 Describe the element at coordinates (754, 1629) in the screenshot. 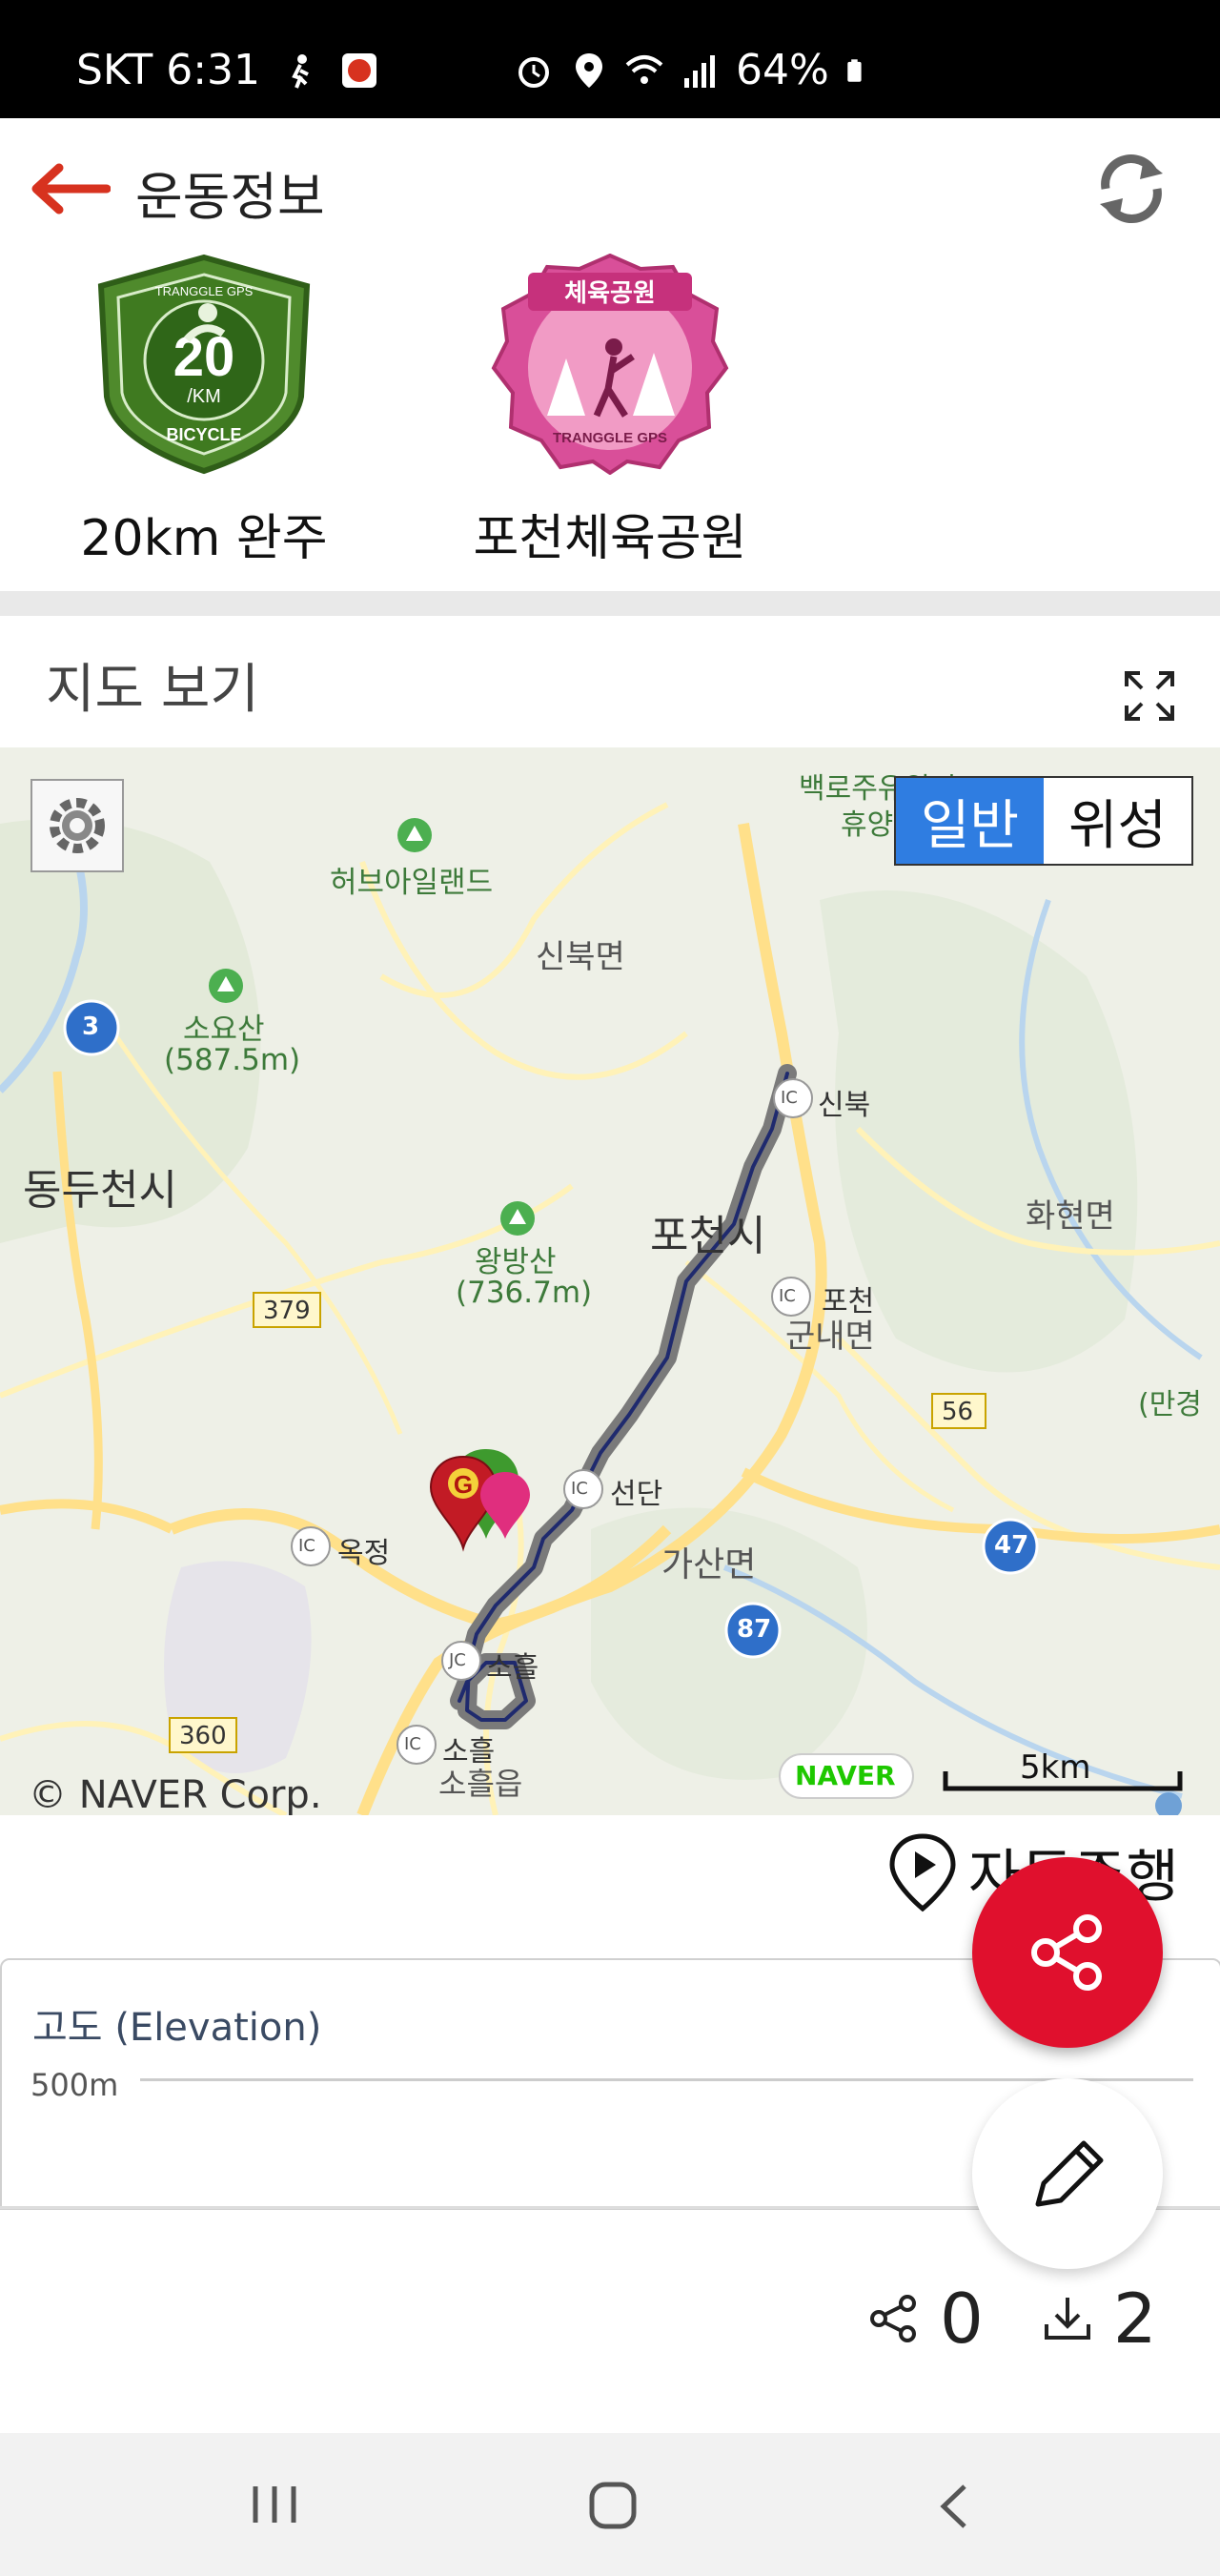

I see `road-number: 87` at that location.